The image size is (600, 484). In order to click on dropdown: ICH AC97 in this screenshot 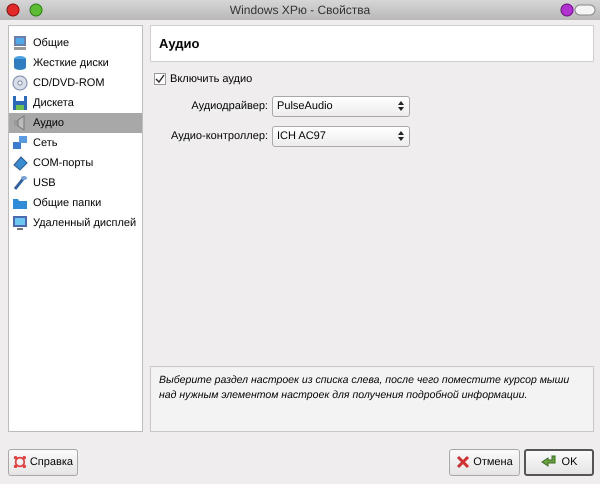, I will do `click(341, 136)`.